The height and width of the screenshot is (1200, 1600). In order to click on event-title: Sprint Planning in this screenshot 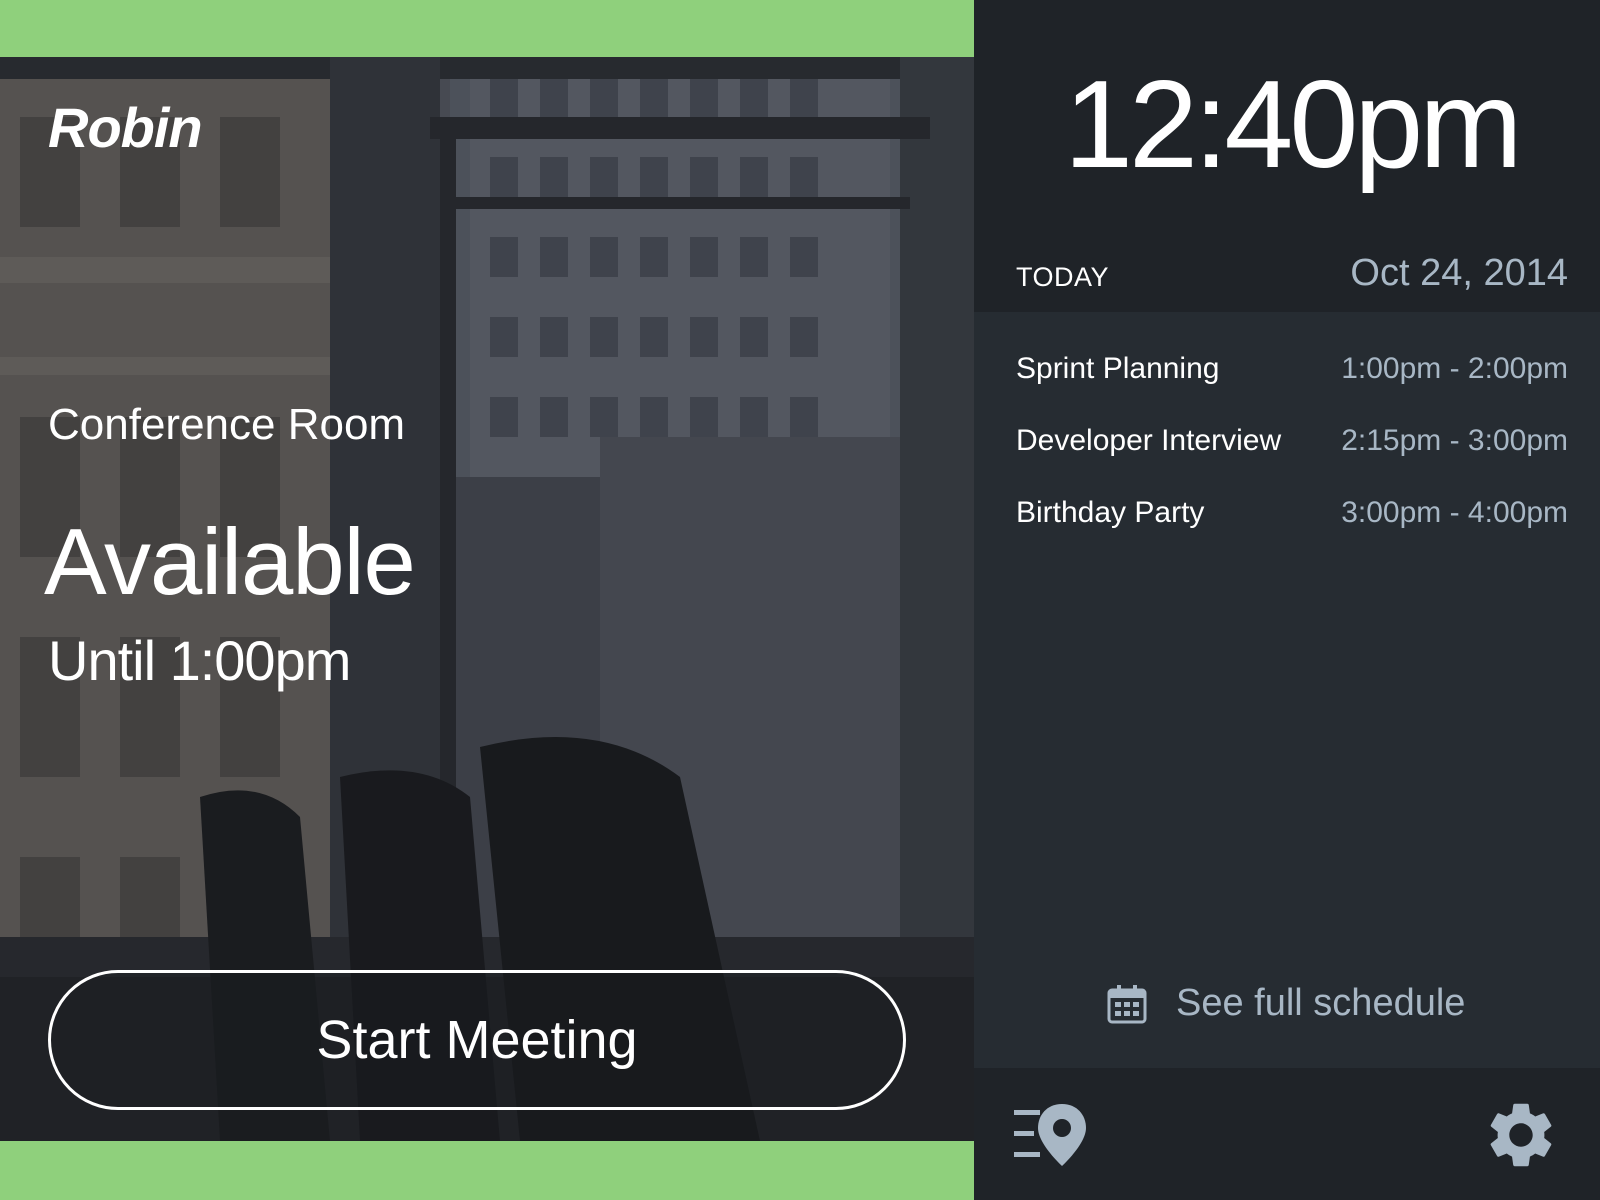, I will do `click(1118, 368)`.